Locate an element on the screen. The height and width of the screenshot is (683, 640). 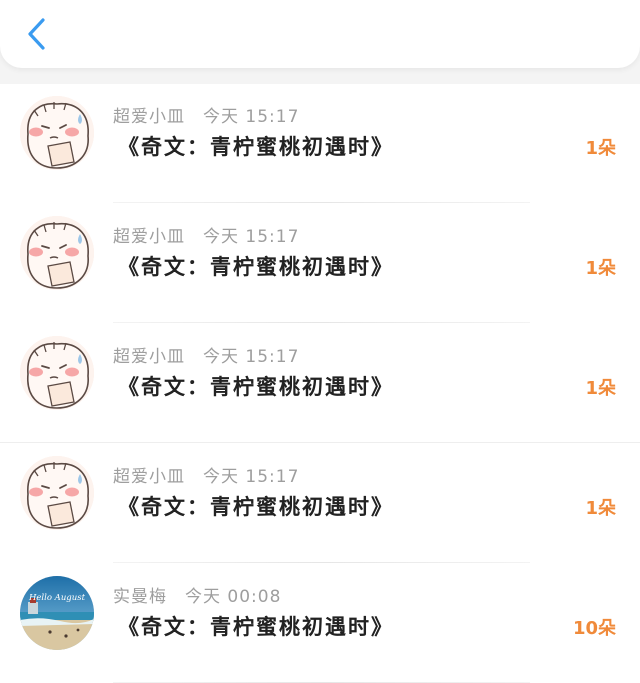
item-meta: 实曼梅 今天 00:08 is located at coordinates (197, 594).